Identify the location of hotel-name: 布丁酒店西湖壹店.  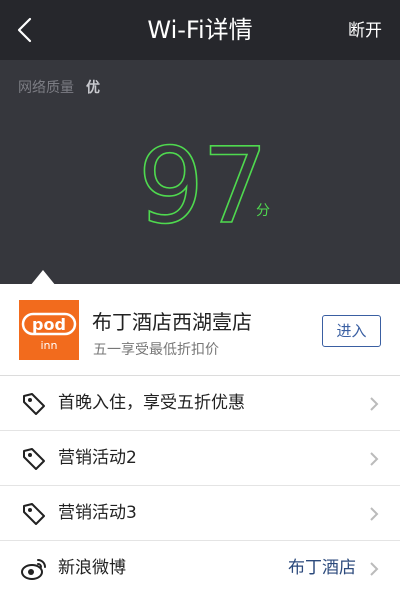
(172, 322).